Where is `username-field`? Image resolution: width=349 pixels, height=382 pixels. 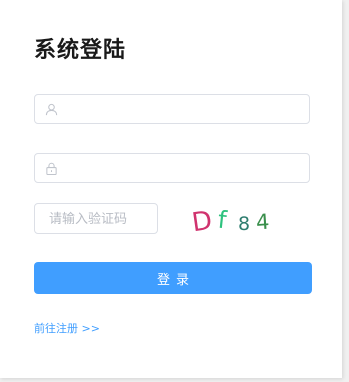
username-field is located at coordinates (172, 109).